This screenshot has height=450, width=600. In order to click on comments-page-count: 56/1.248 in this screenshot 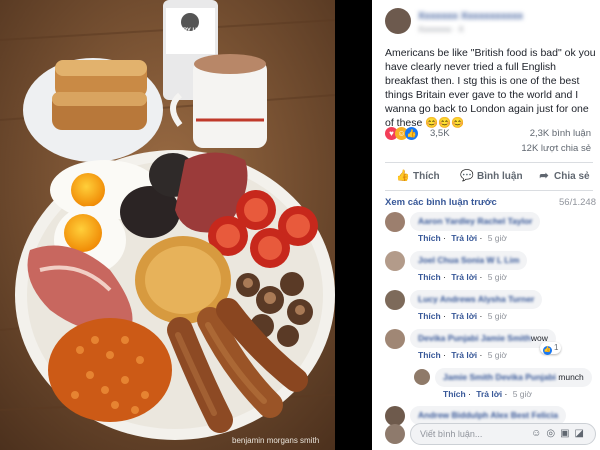, I will do `click(577, 202)`.